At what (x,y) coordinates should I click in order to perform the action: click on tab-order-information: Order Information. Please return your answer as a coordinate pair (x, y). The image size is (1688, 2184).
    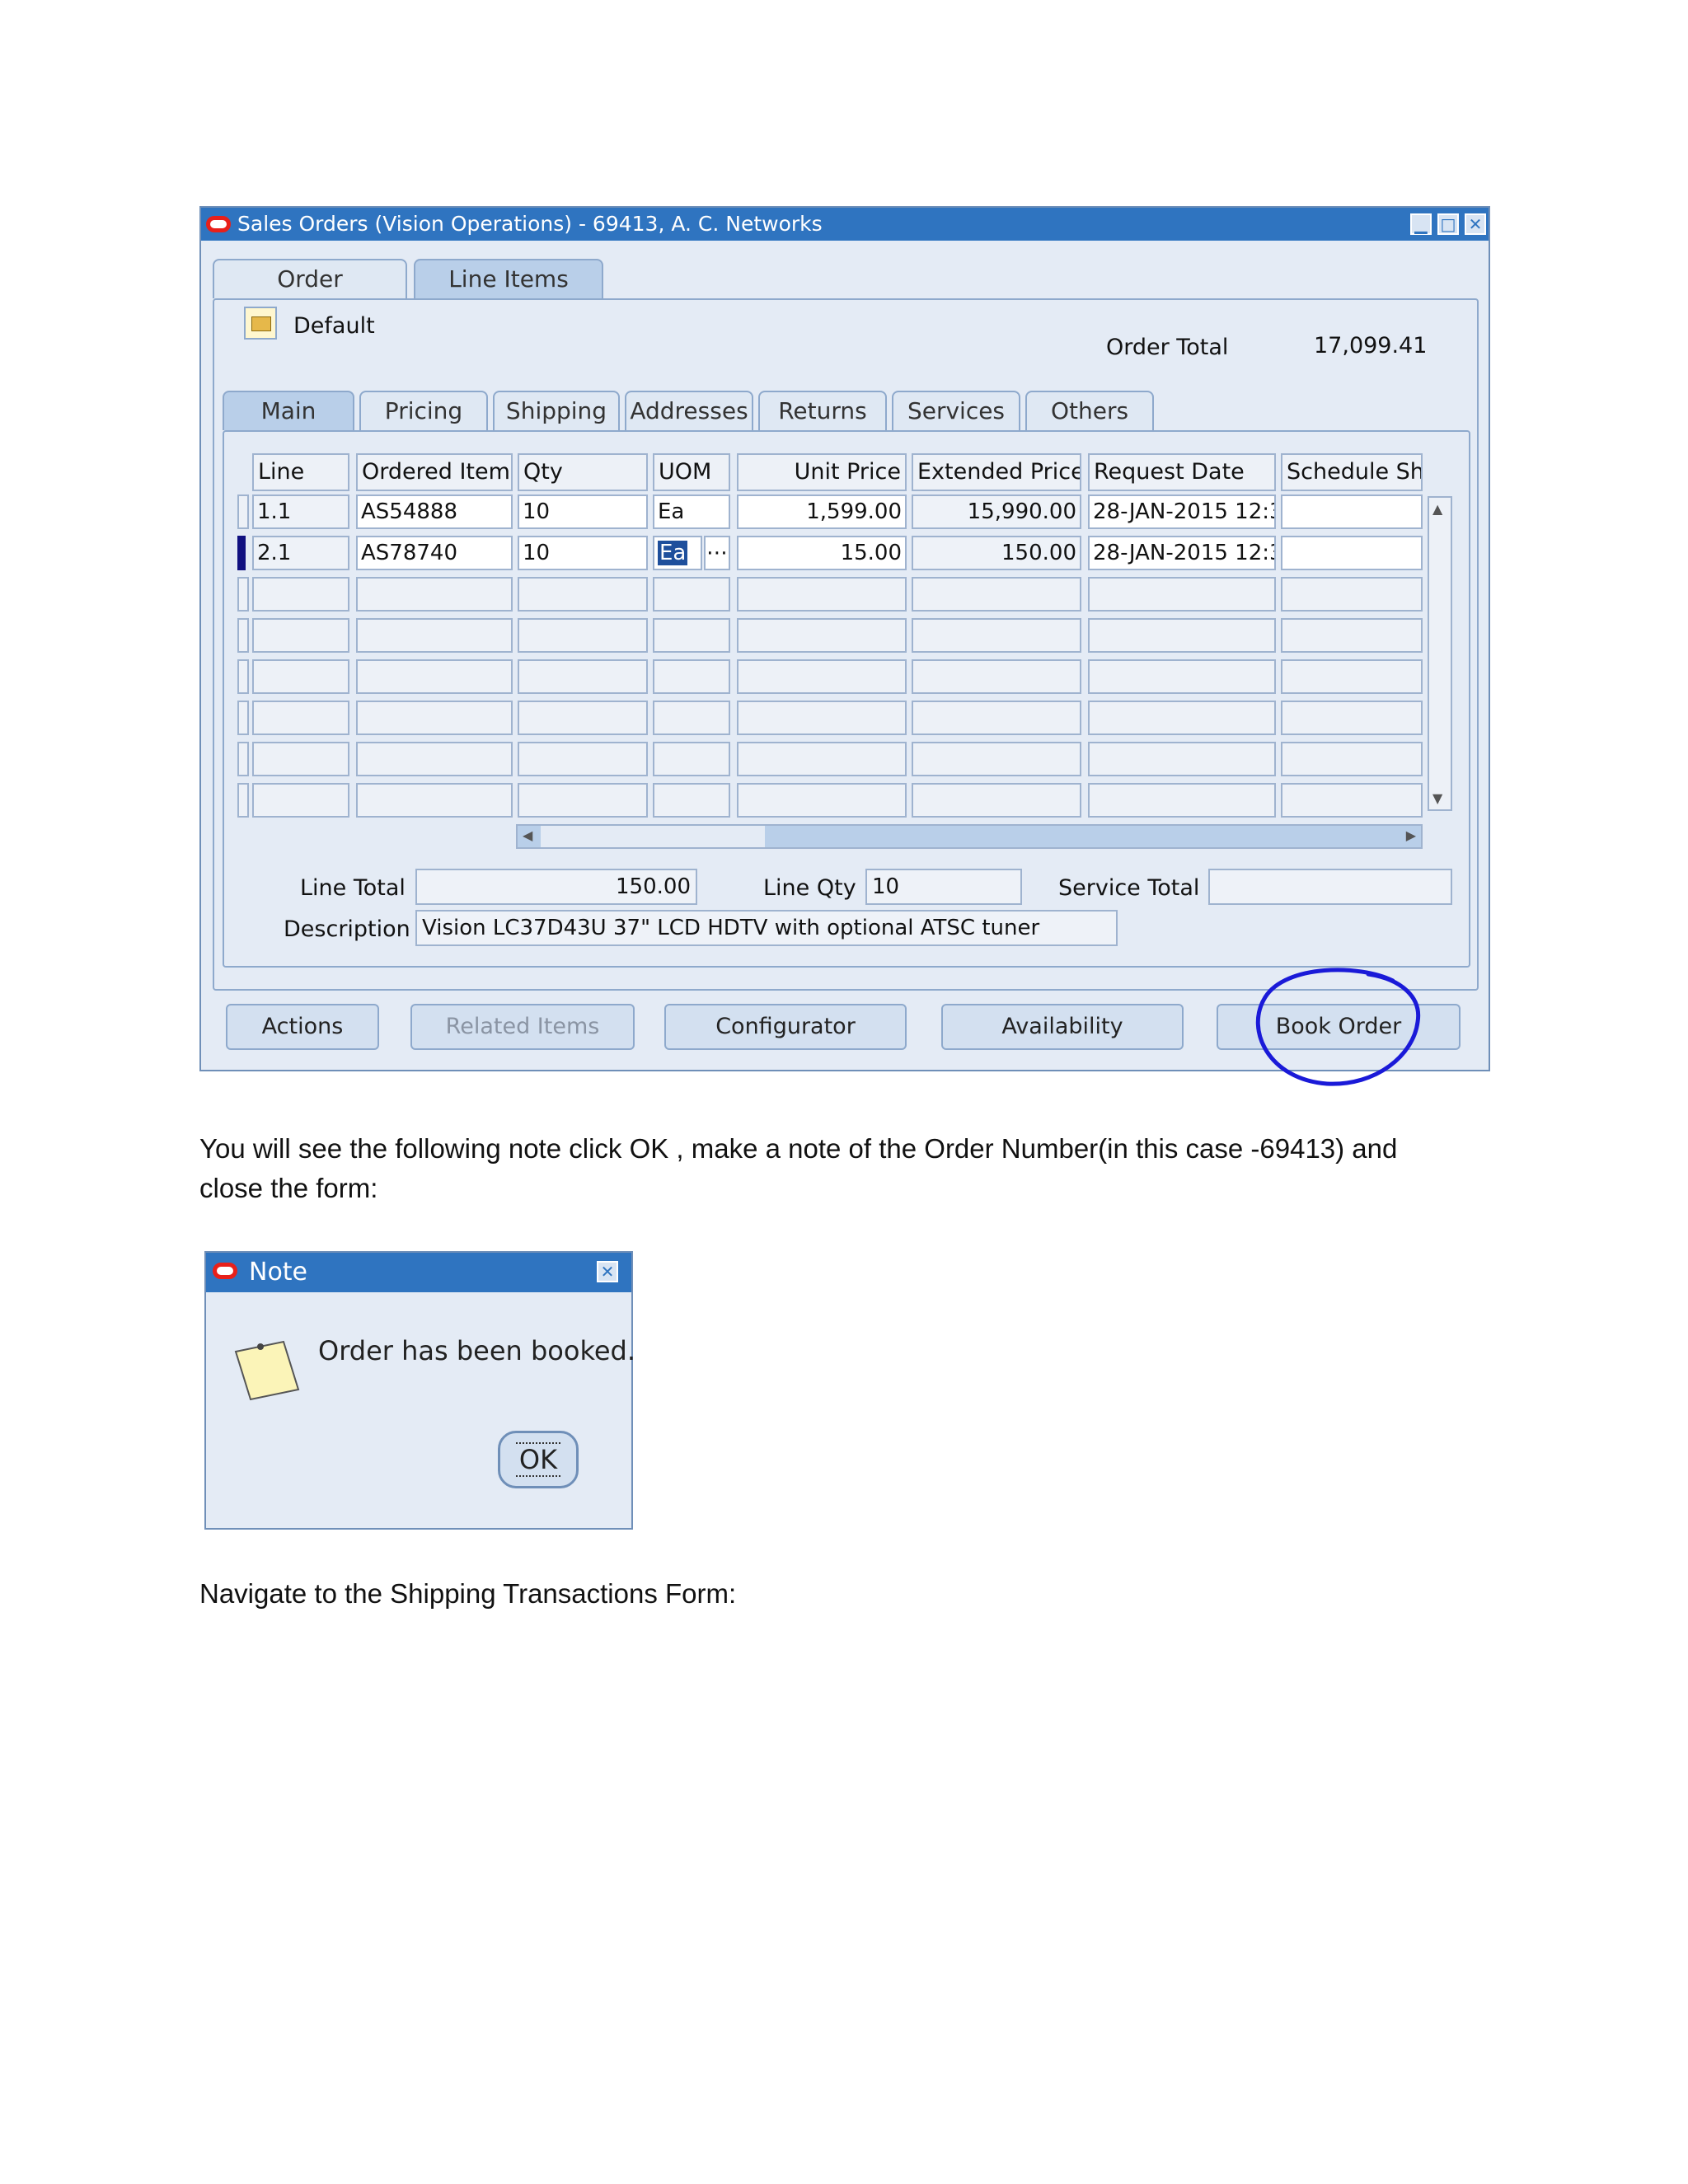
    Looking at the image, I should click on (310, 294).